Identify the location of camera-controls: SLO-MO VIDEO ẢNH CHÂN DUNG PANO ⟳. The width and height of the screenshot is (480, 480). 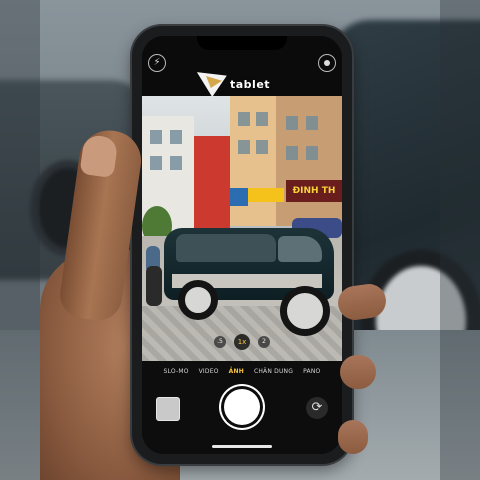
(242, 407).